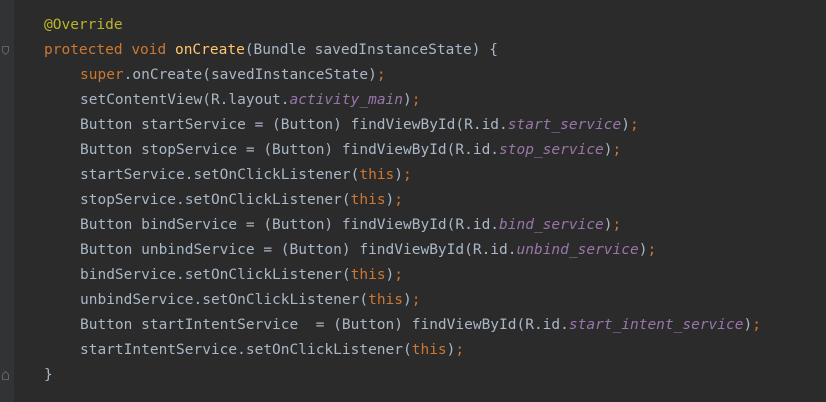 Image resolution: width=826 pixels, height=402 pixels. I want to click on code-token: onCreate, so click(209, 50).